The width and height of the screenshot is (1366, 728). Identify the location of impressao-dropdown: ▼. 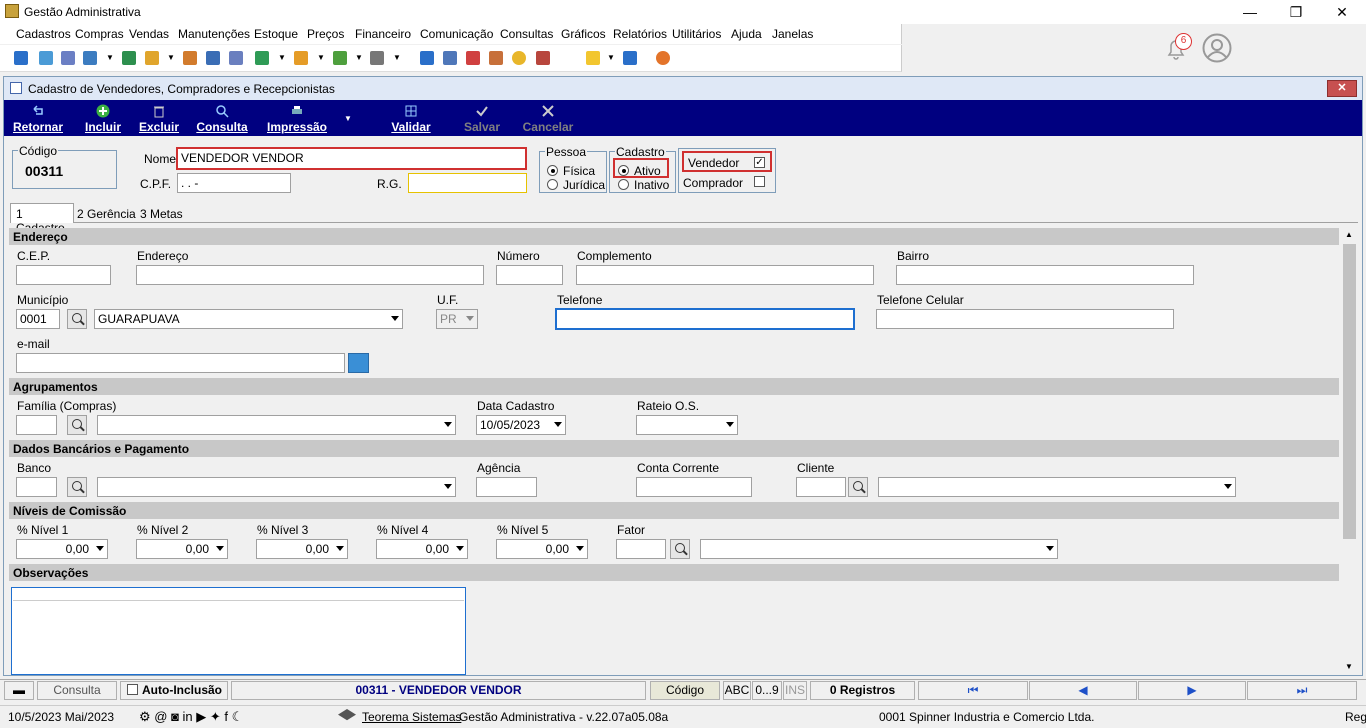
(348, 118).